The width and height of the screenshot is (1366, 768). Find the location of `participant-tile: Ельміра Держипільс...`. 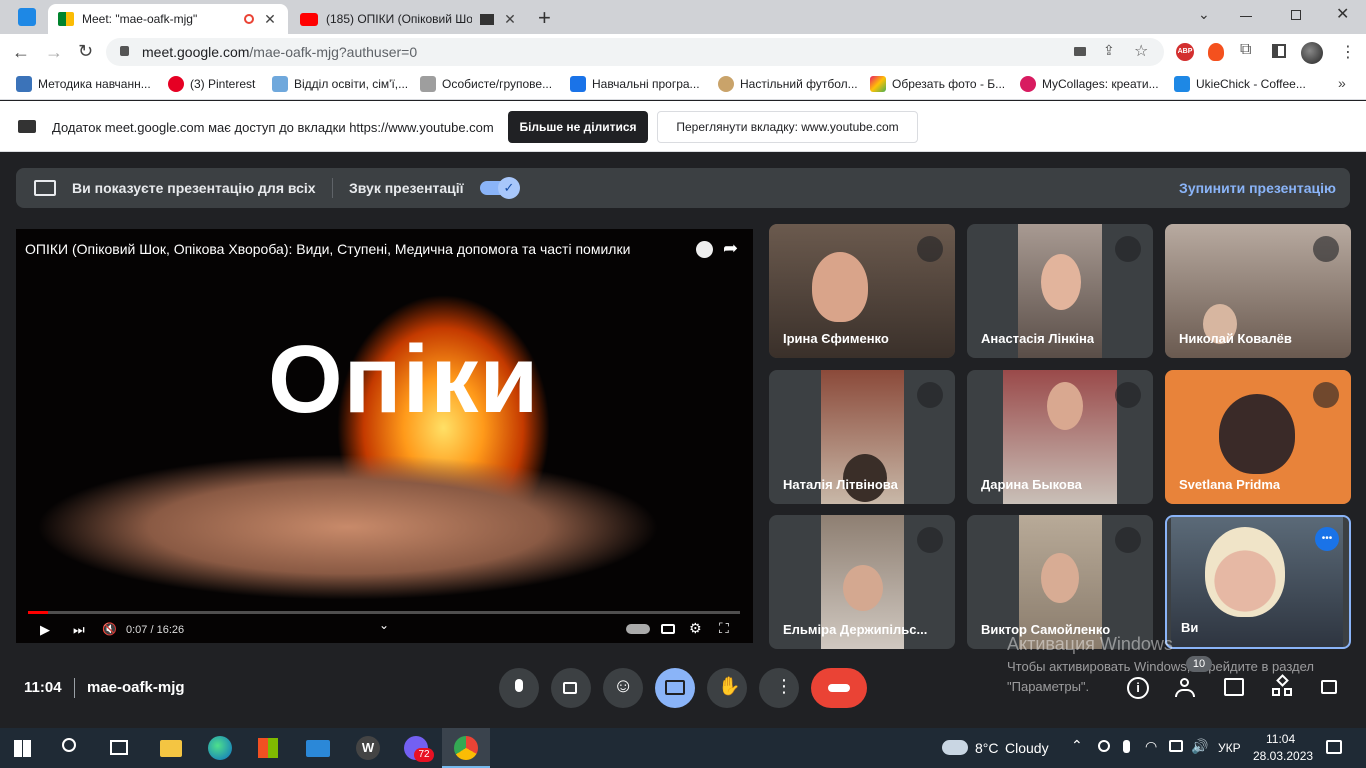

participant-tile: Ельміра Держипільс... is located at coordinates (862, 582).